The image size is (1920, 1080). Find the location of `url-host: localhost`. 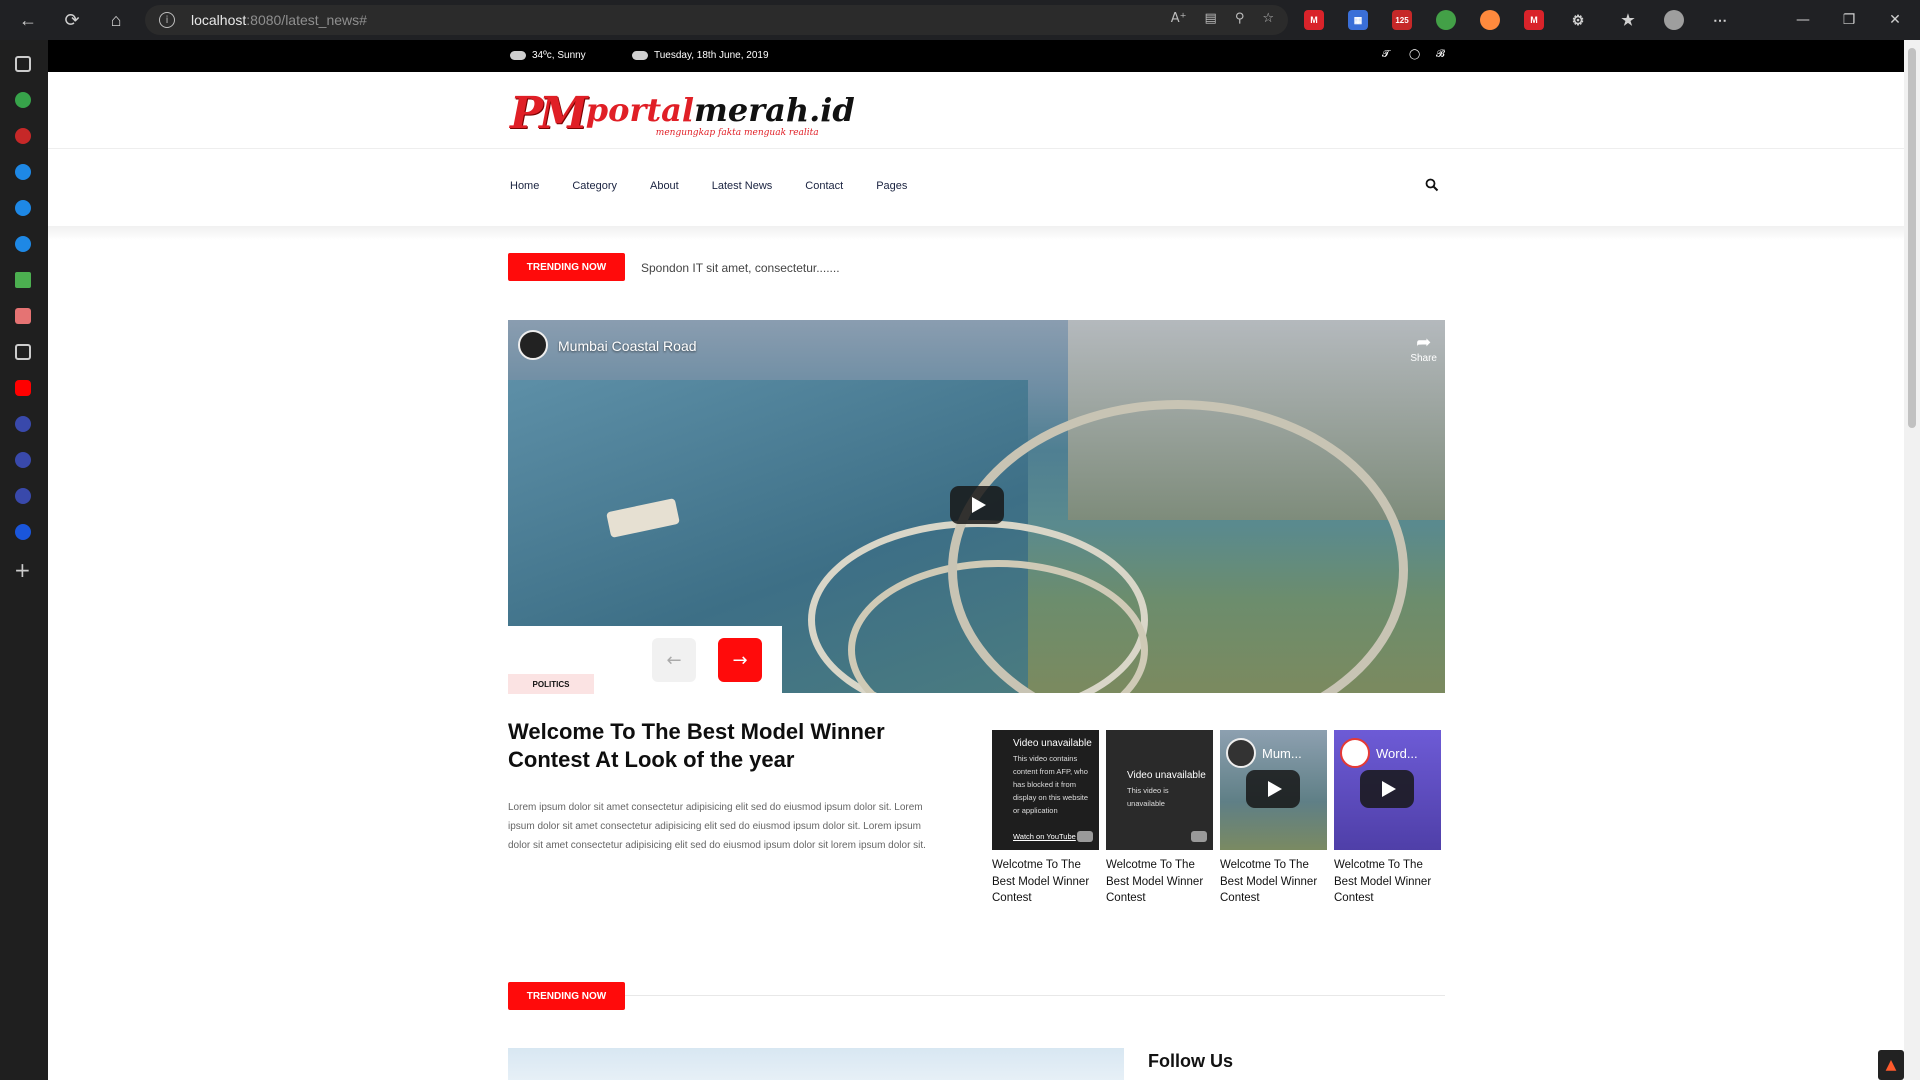

url-host: localhost is located at coordinates (219, 20).